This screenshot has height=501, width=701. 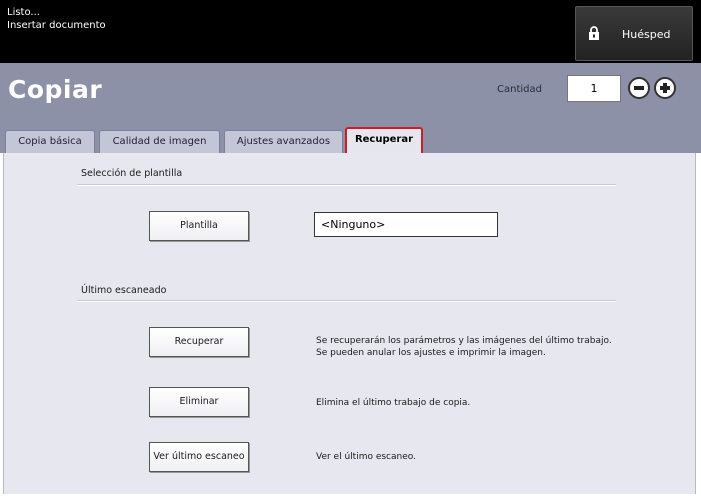 What do you see at coordinates (132, 173) in the screenshot?
I see `template-section-title: Selección de plantilla` at bounding box center [132, 173].